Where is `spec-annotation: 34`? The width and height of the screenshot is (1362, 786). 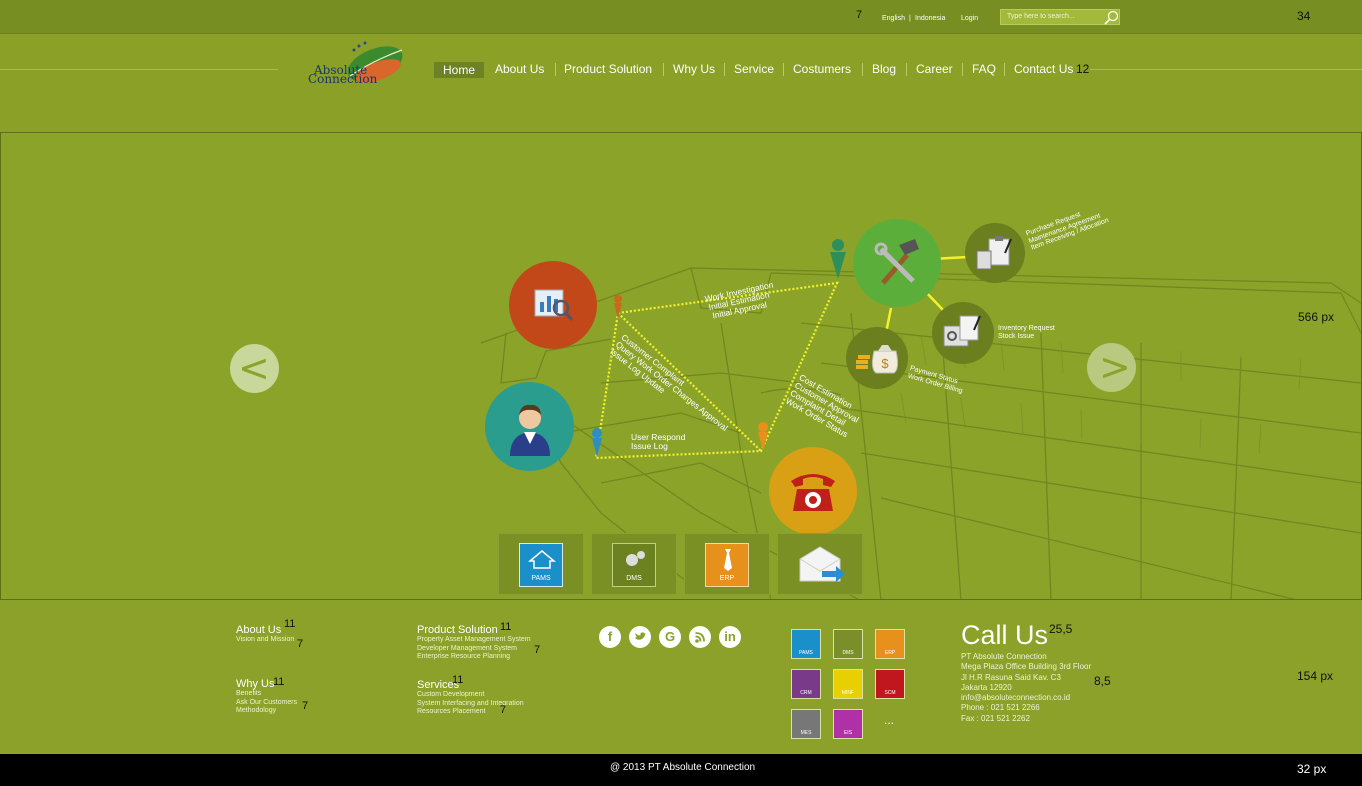
spec-annotation: 34 is located at coordinates (1304, 16).